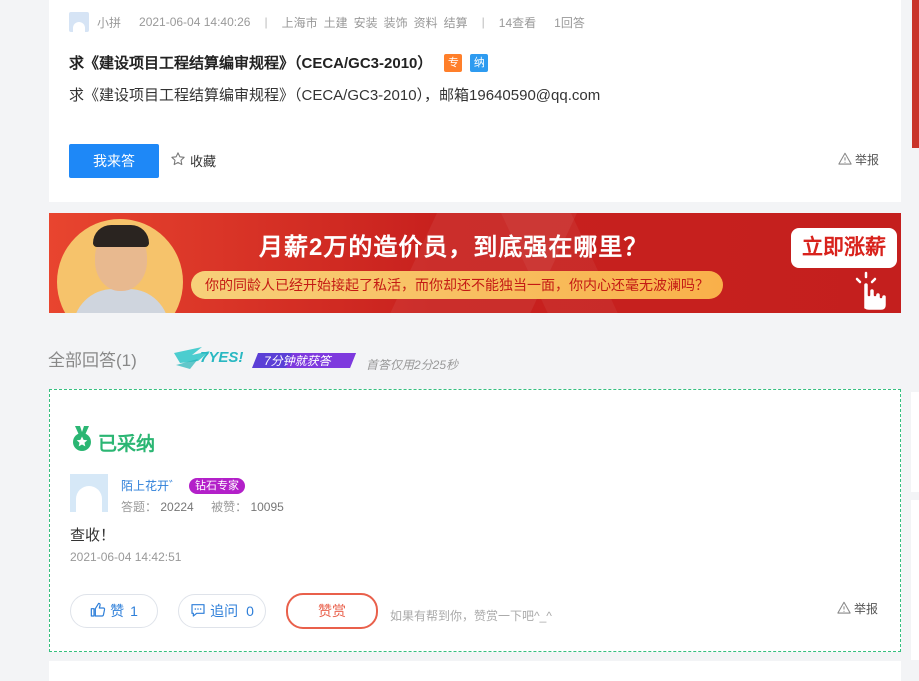 Image resolution: width=919 pixels, height=681 pixels. Describe the element at coordinates (202, 506) in the screenshot. I see `answerer-stats: 答题： 20224 被赞： 10095` at that location.